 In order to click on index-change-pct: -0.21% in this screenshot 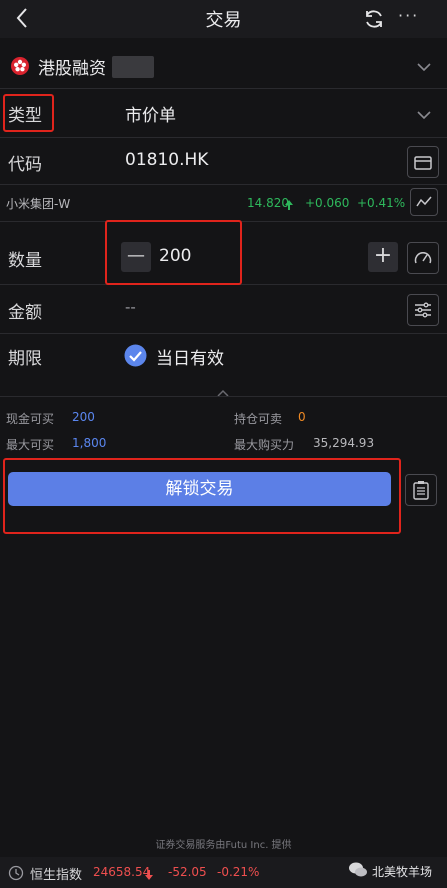, I will do `click(238, 872)`.